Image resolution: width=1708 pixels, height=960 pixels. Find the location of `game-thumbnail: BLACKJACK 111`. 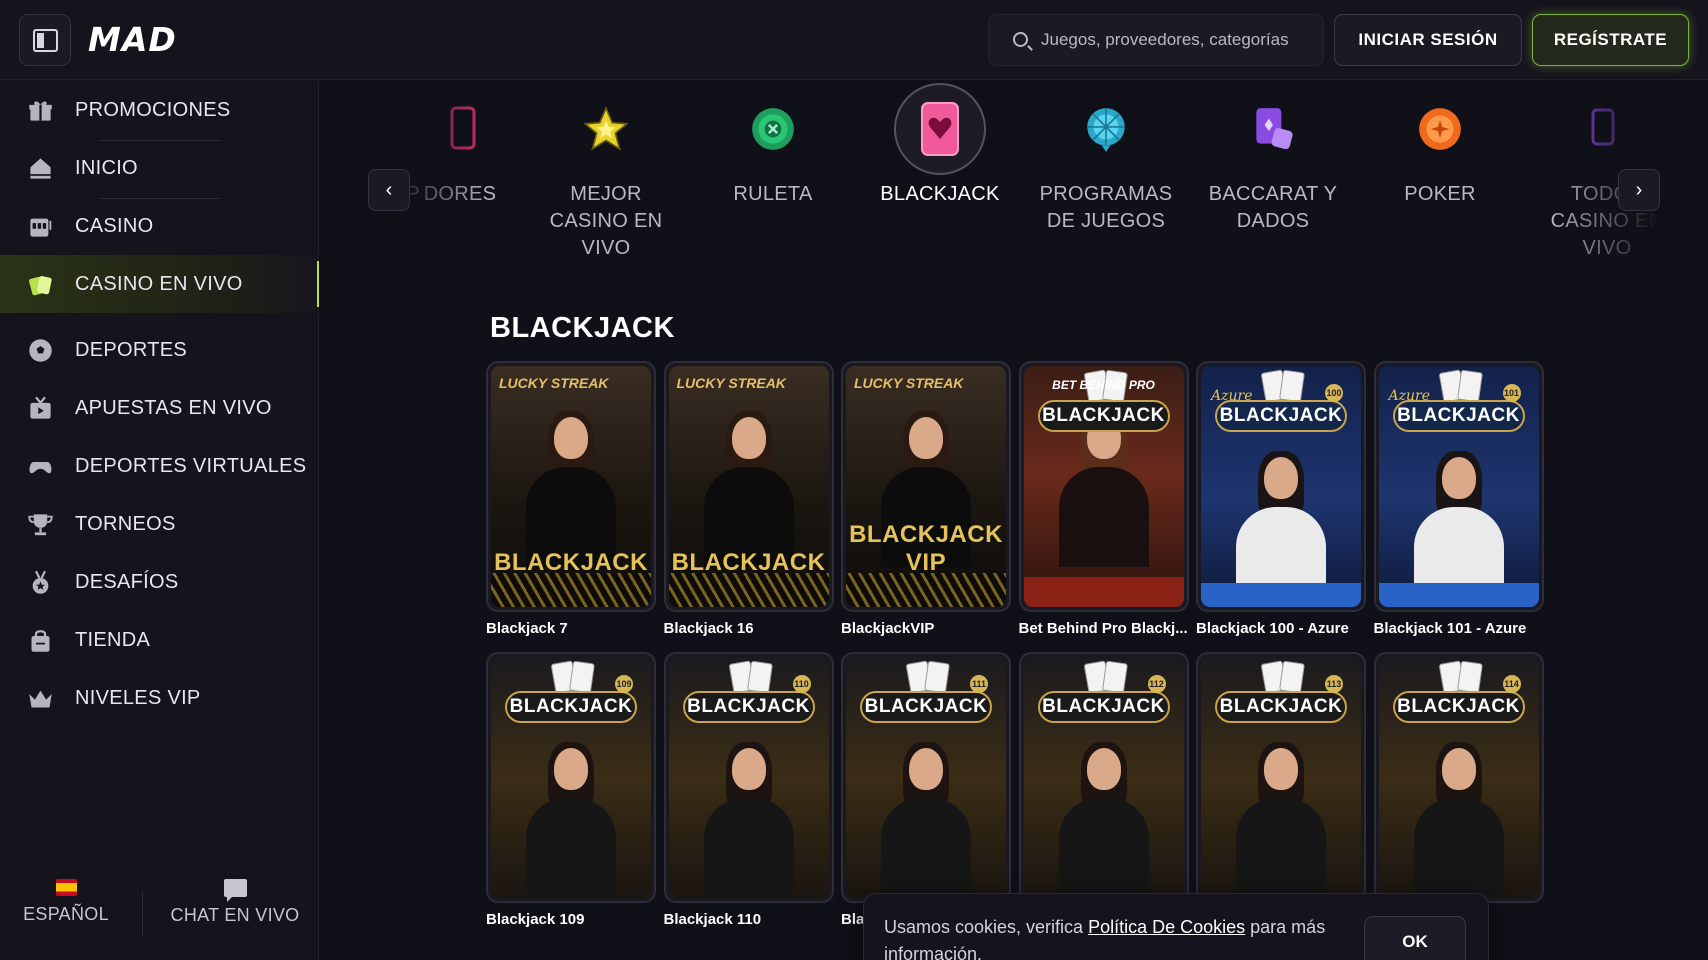

game-thumbnail: BLACKJACK 111 is located at coordinates (926, 777).